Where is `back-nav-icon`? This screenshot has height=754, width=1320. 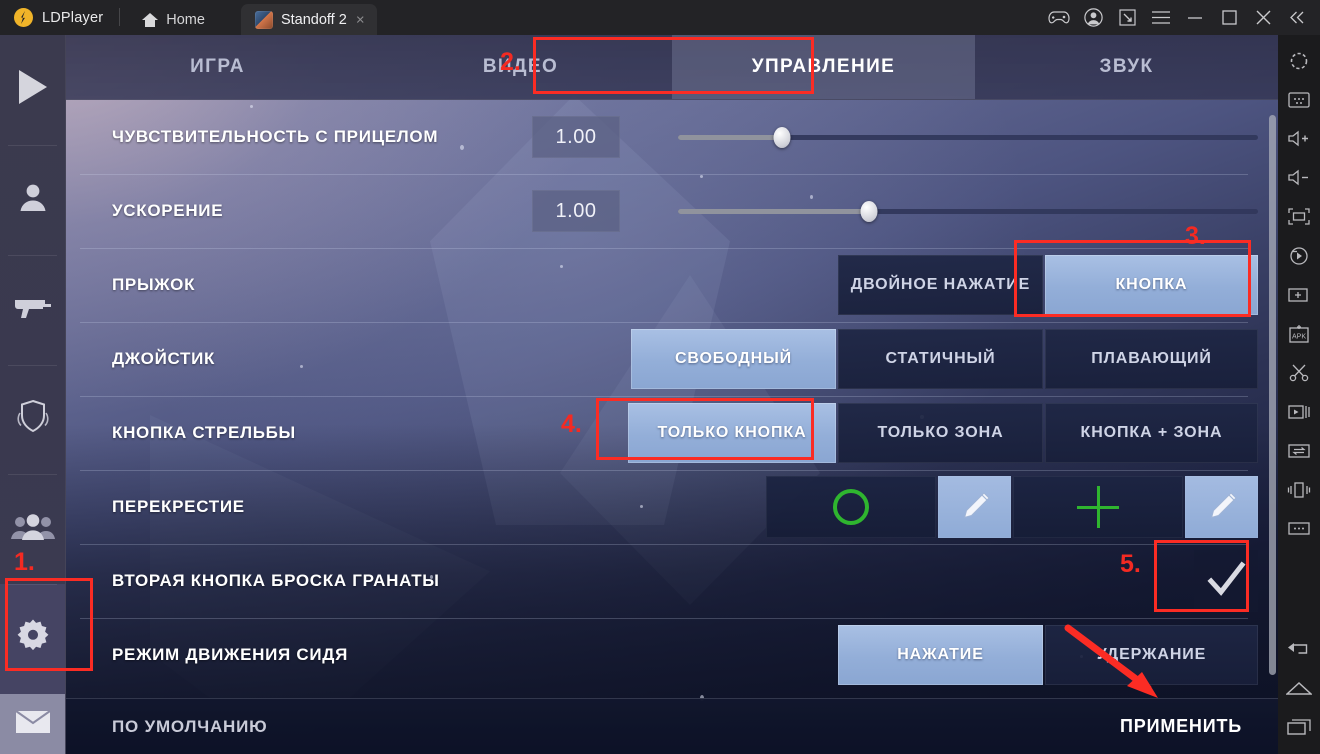
back-nav-icon is located at coordinates (1299, 648).